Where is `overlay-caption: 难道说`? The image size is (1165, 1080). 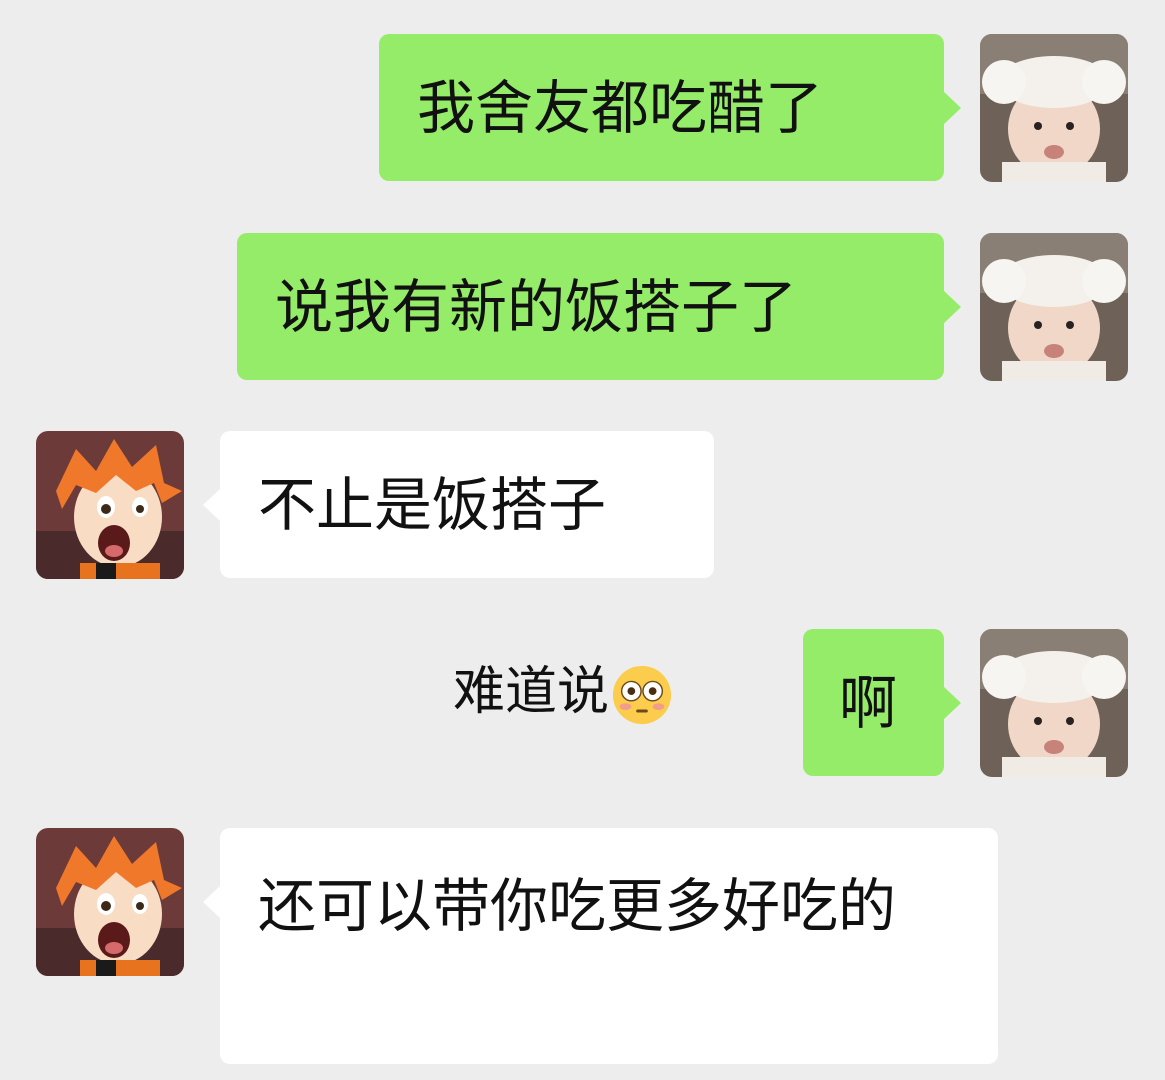 overlay-caption: 难道说 is located at coordinates (563, 693).